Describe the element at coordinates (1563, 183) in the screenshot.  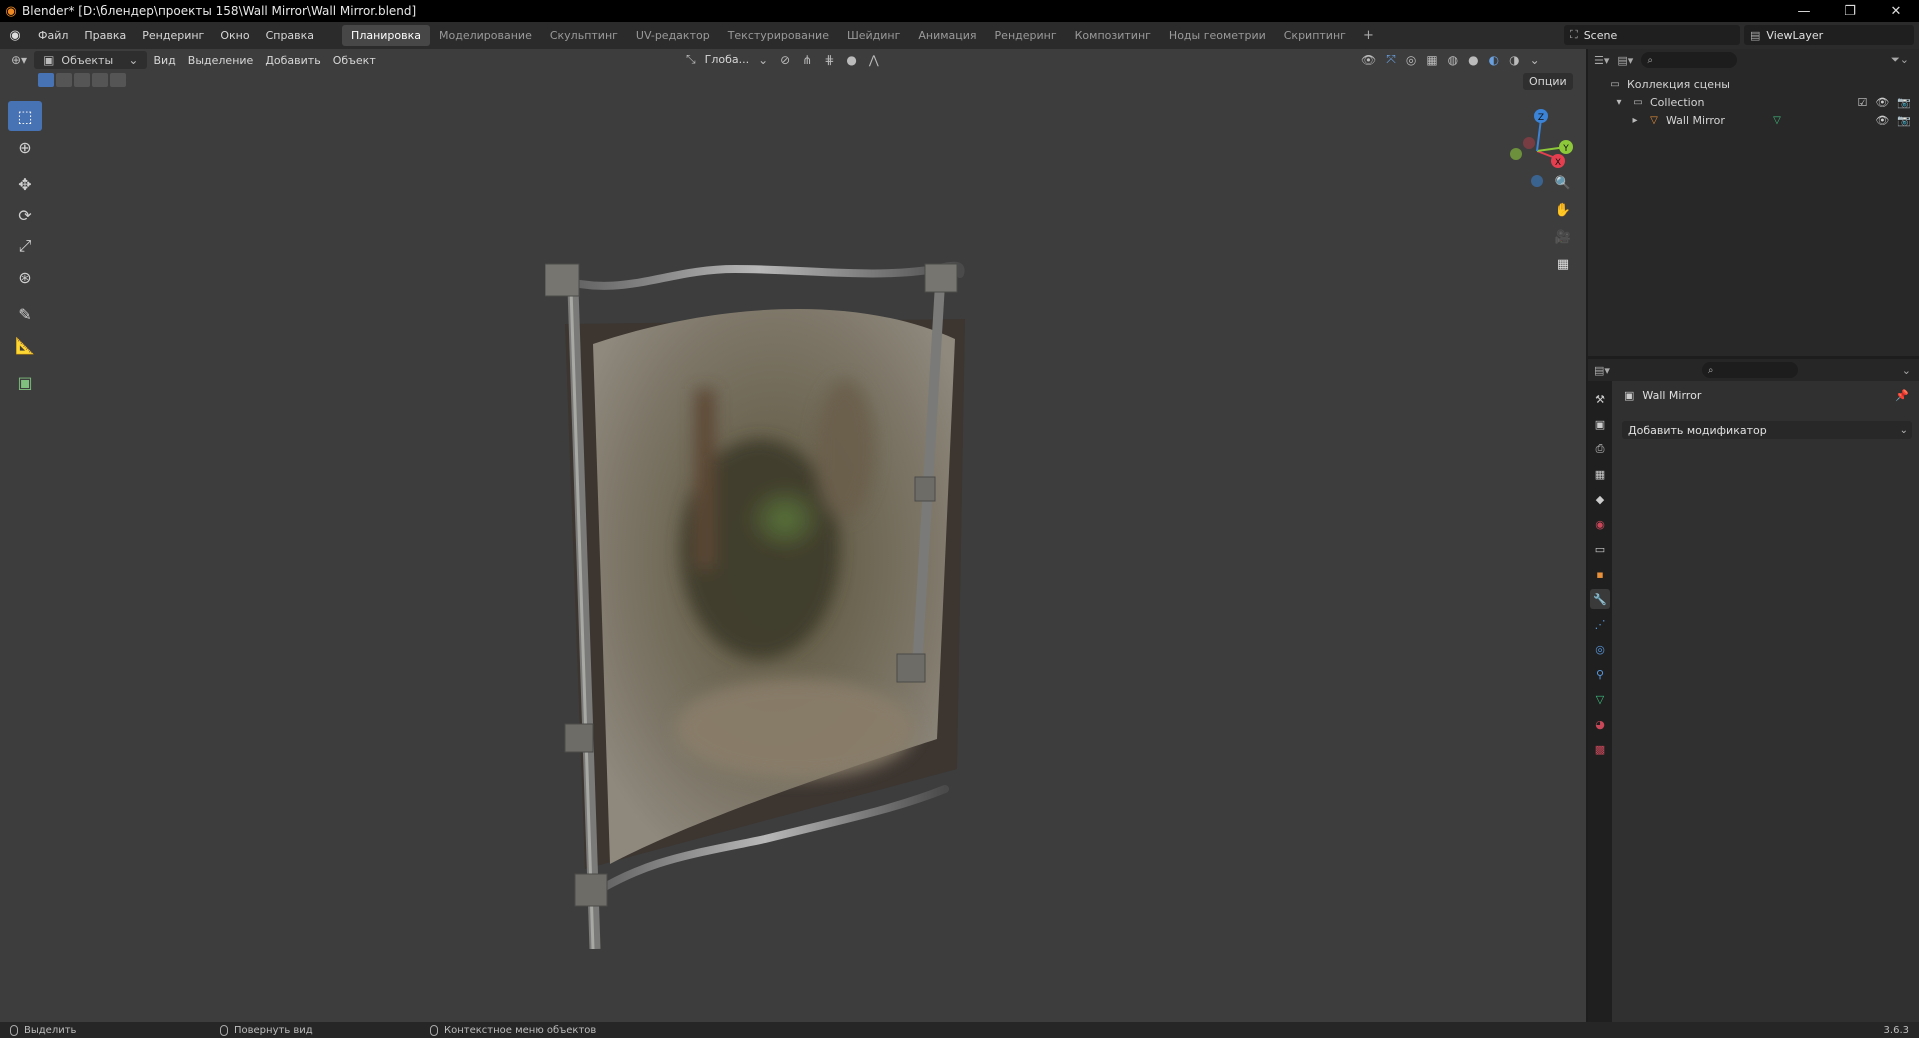
I see `zoom-icon: 🔍` at that location.